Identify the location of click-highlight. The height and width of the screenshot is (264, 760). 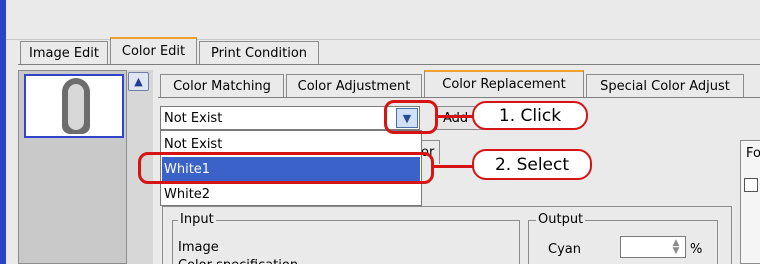
(411, 117).